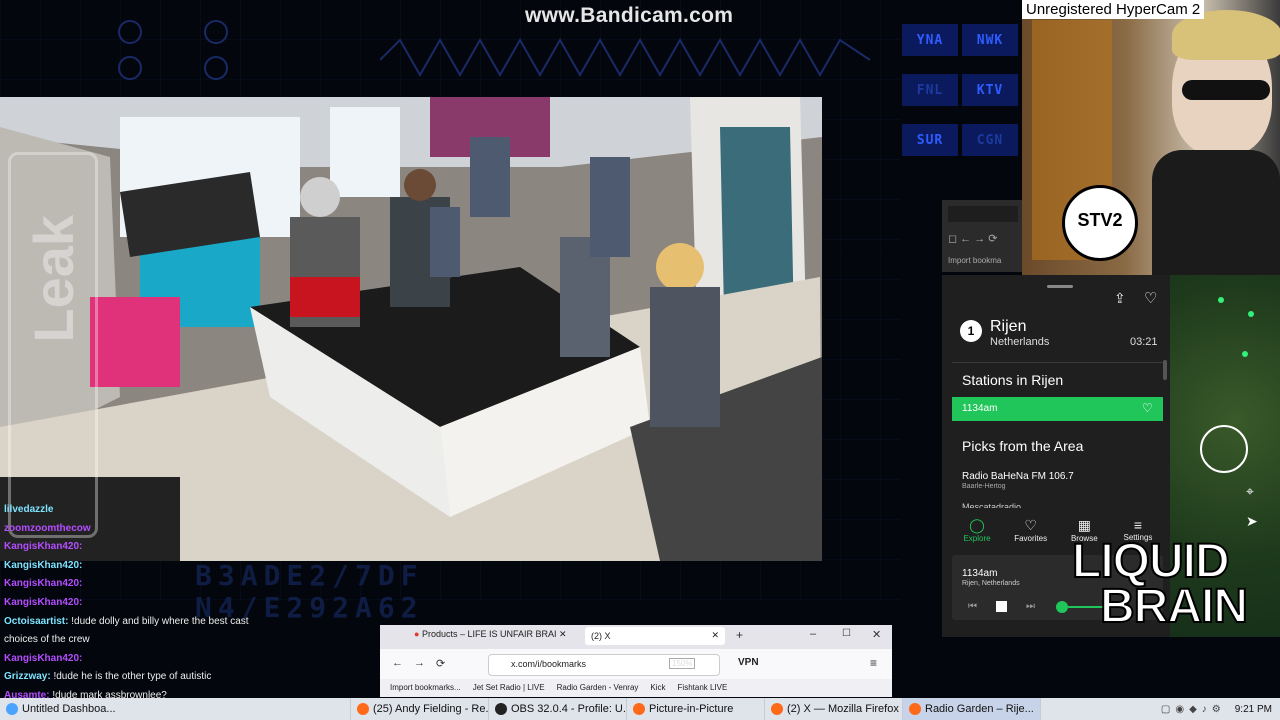 The width and height of the screenshot is (1280, 720). I want to click on taskbar-item: Picture-in-Picture, so click(696, 709).